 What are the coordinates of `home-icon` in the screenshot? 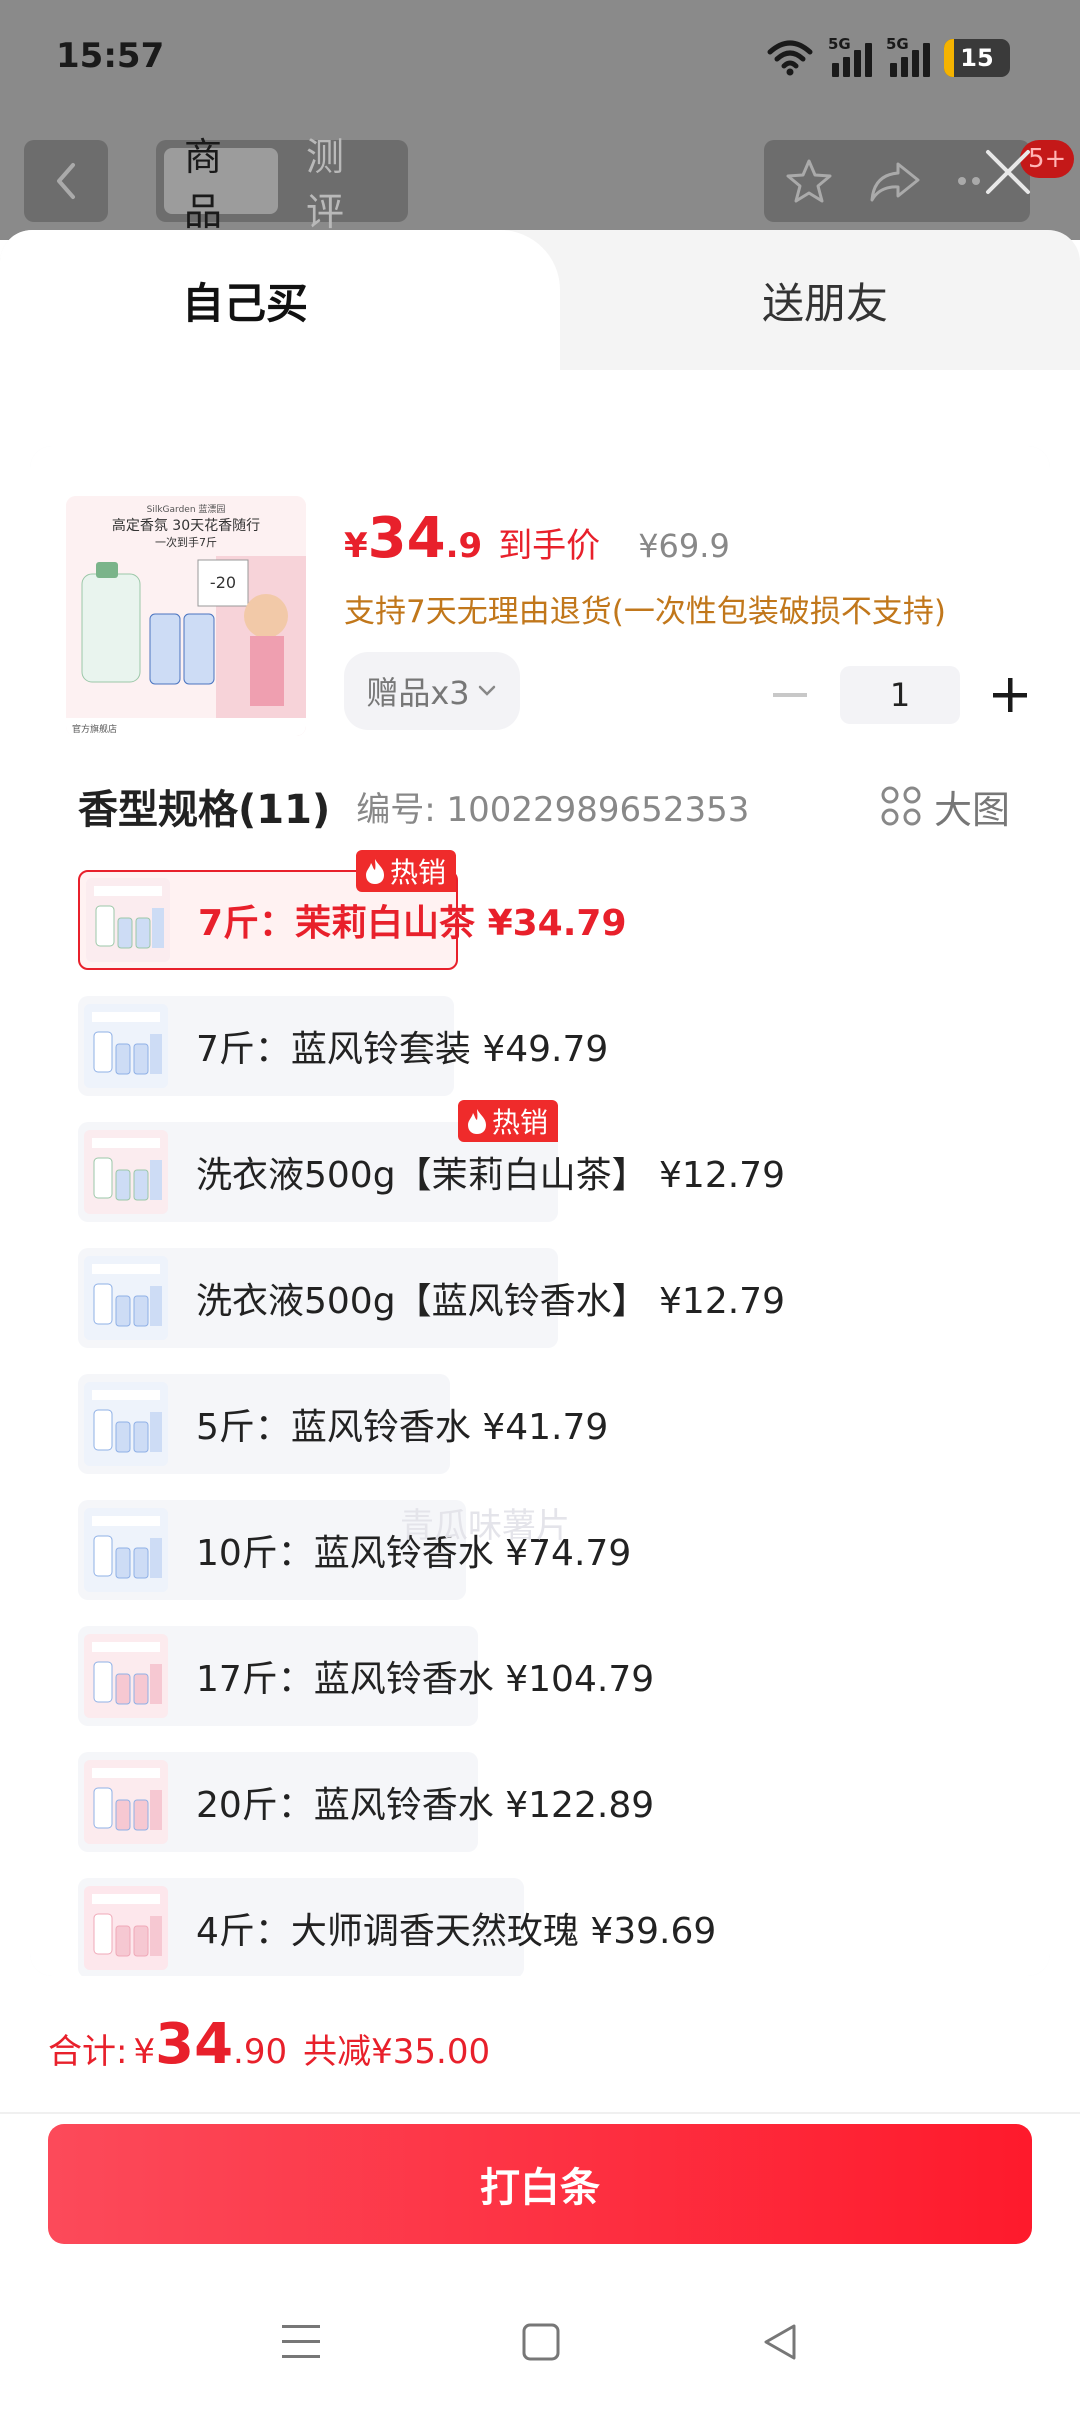 It's located at (541, 2342).